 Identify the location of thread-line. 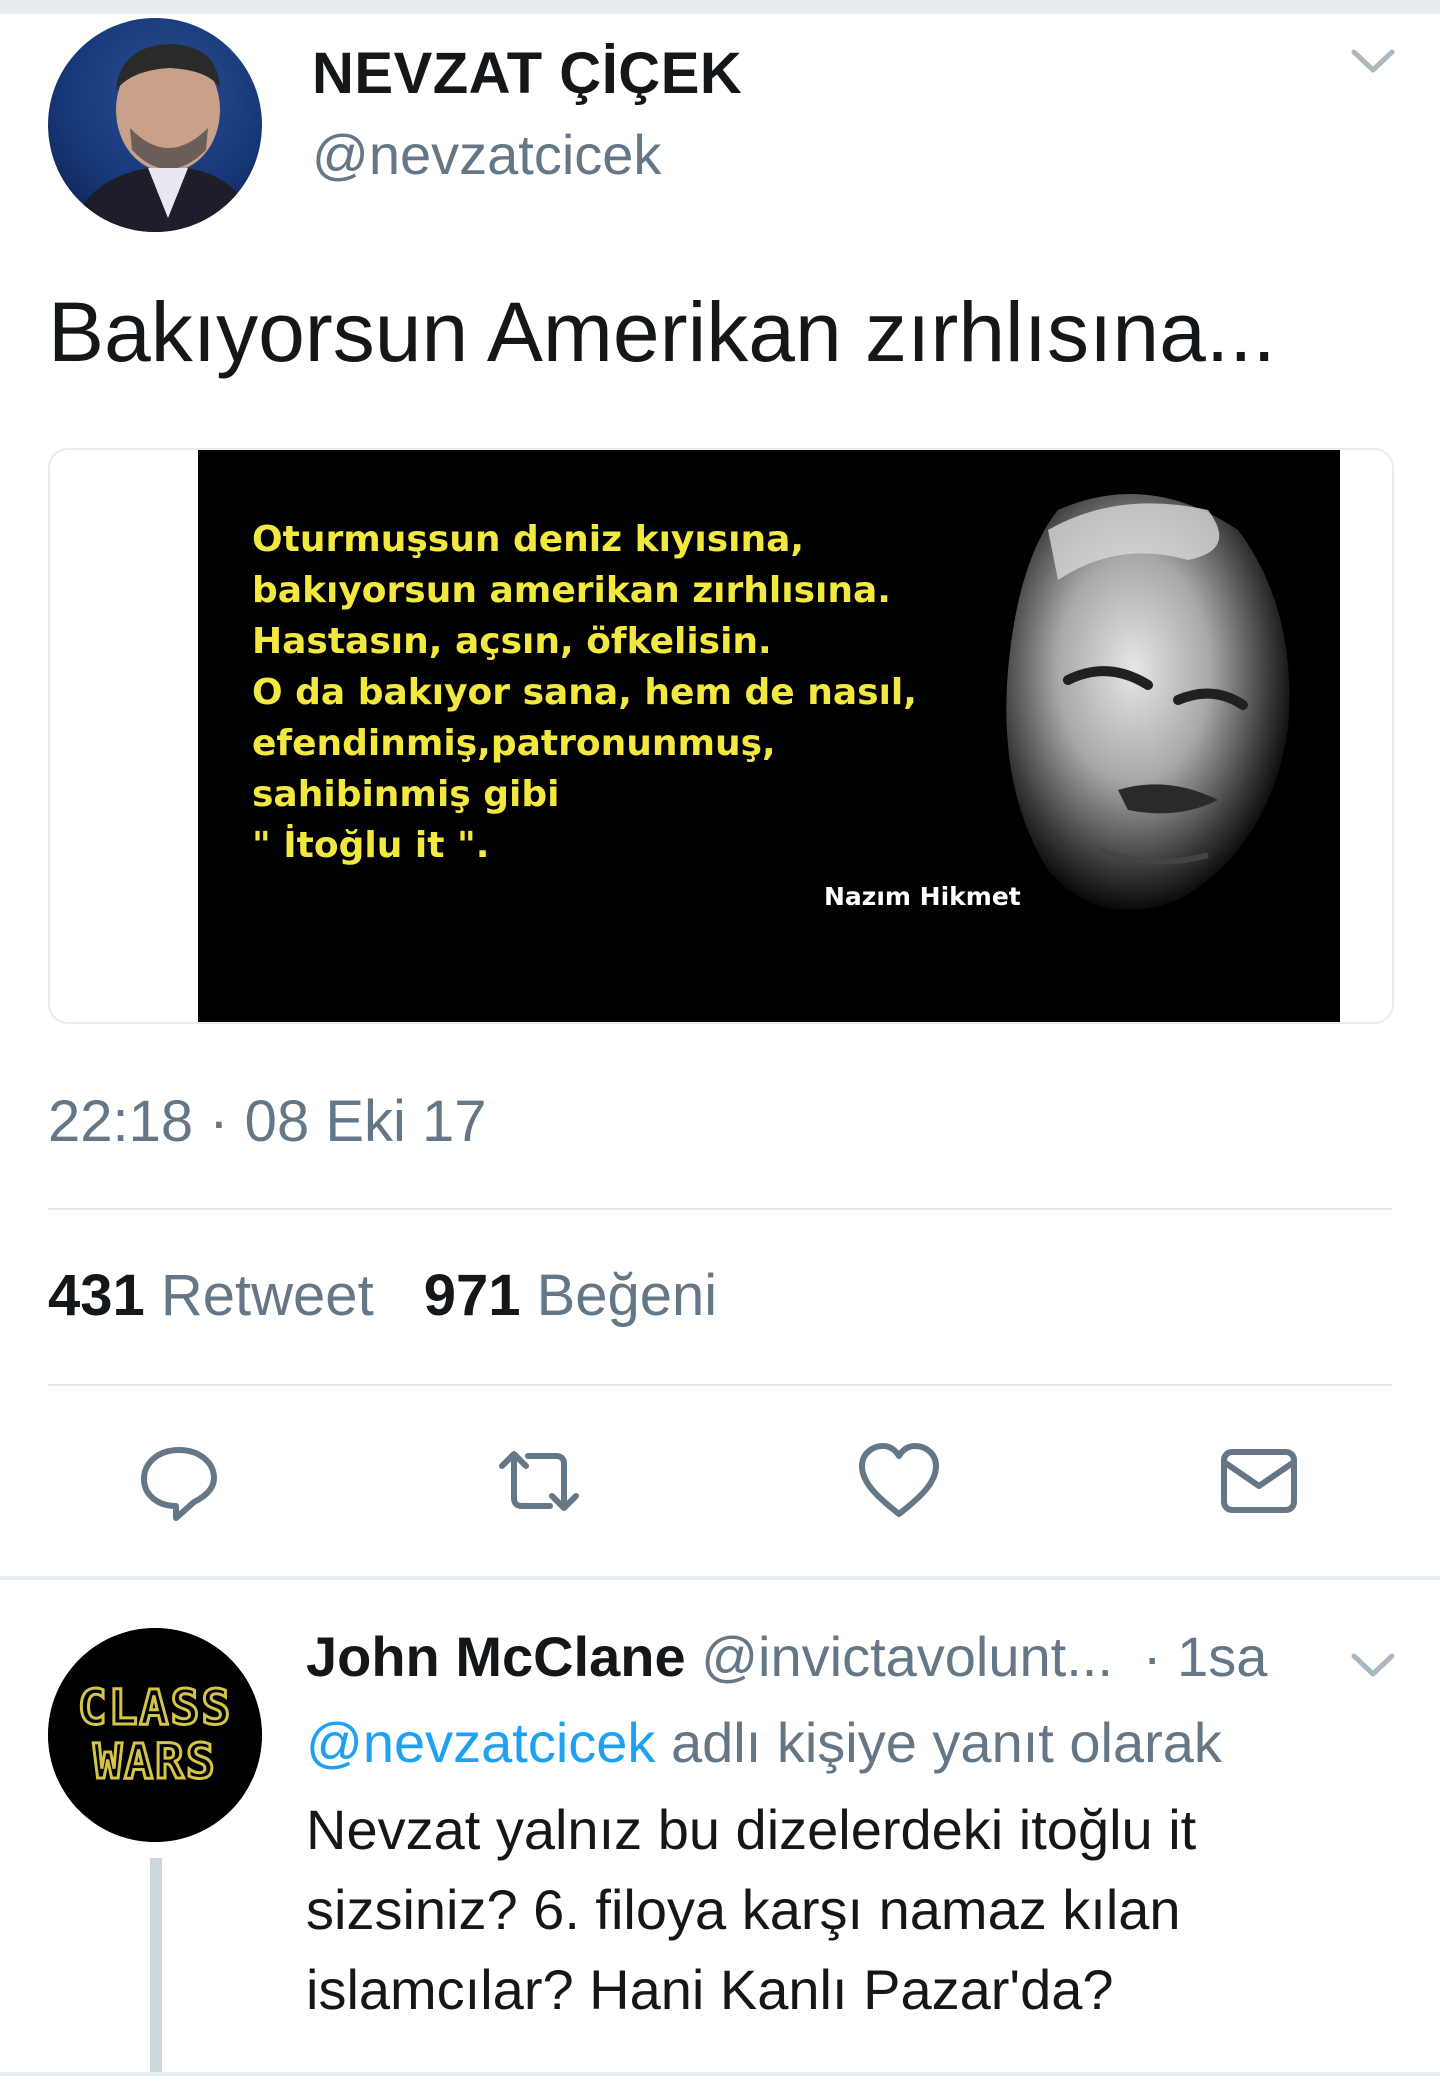
(156, 1965).